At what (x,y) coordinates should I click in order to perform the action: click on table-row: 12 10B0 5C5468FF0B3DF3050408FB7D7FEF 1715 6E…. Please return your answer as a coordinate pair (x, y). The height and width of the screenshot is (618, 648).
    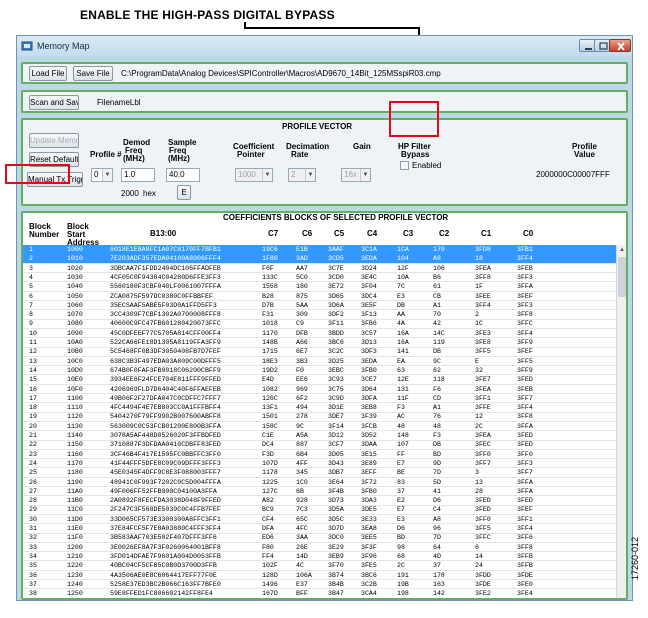
    Looking at the image, I should click on (319, 352).